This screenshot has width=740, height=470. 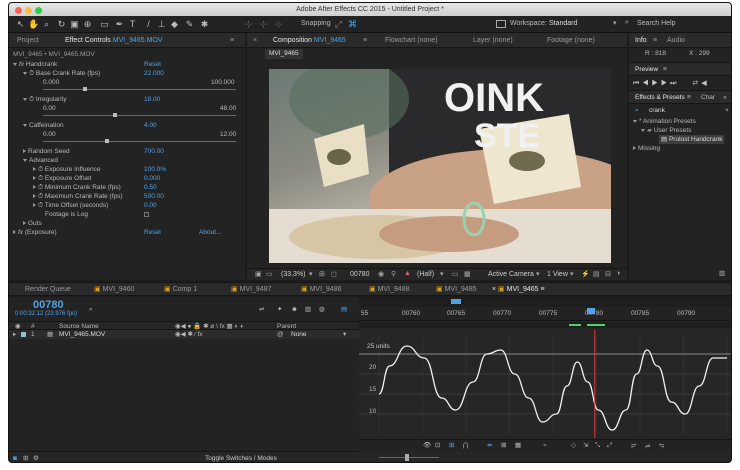 What do you see at coordinates (308, 309) in the screenshot?
I see `frame-blending-icon: ▥` at bounding box center [308, 309].